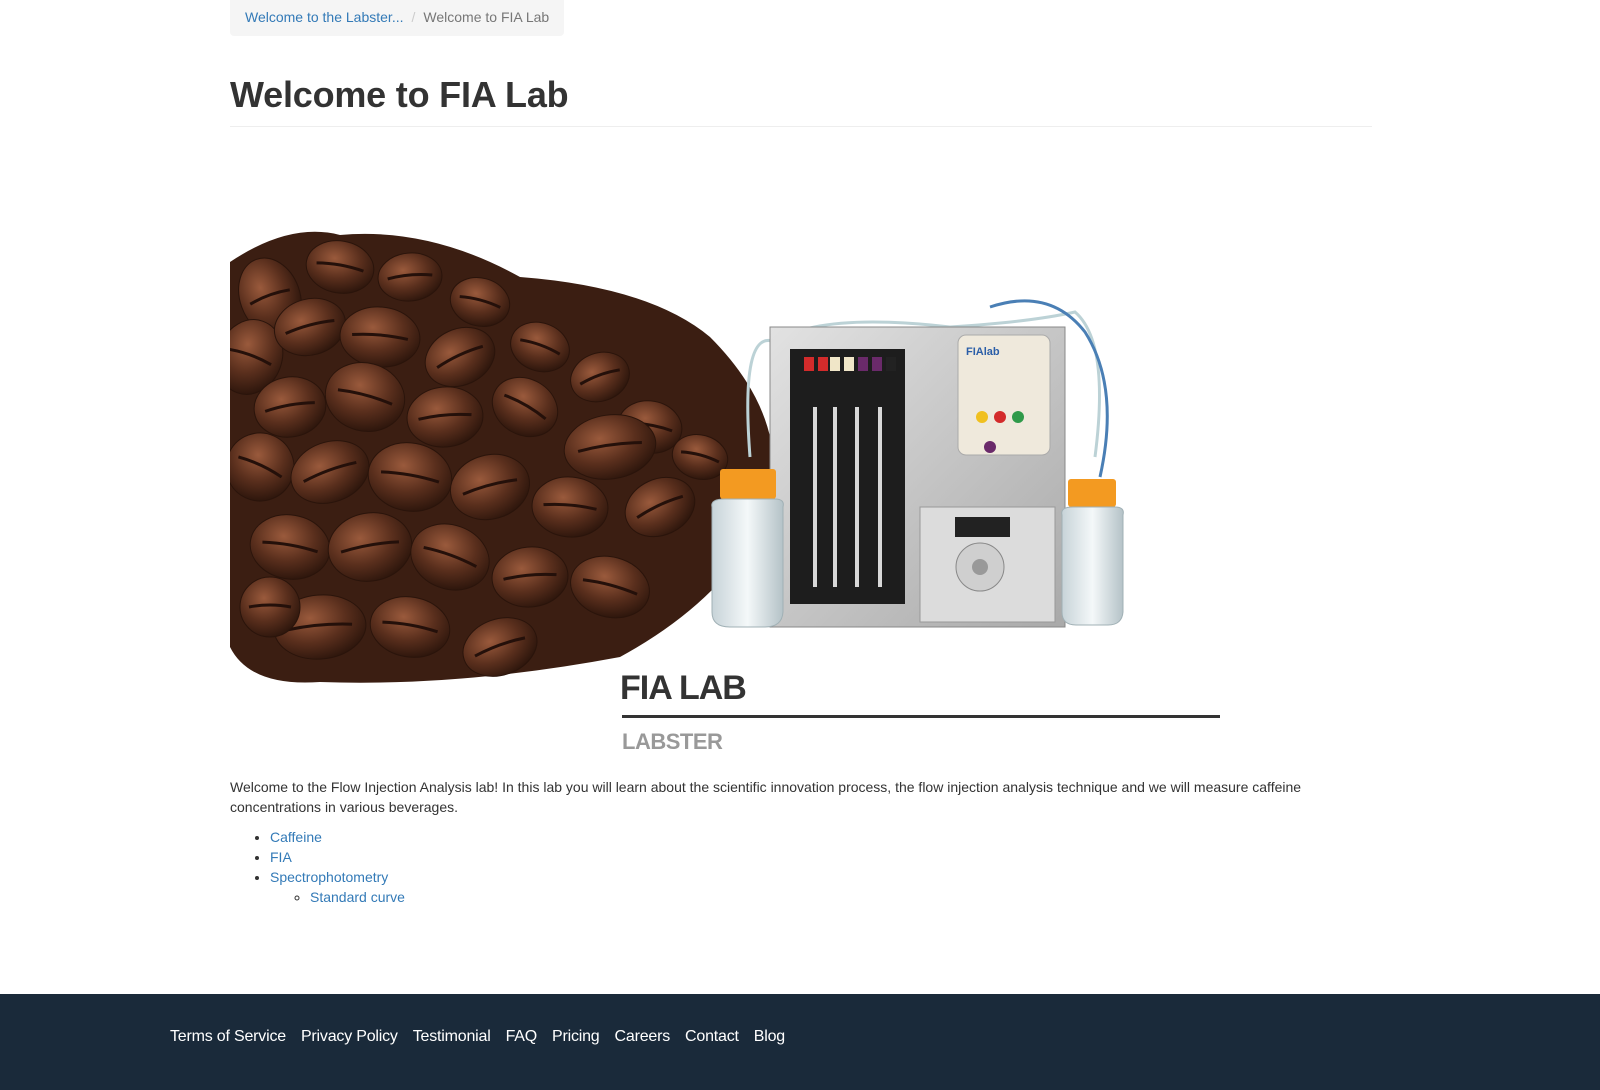  I want to click on breadcrumb-current: Welcome to FIA Lab, so click(486, 17).